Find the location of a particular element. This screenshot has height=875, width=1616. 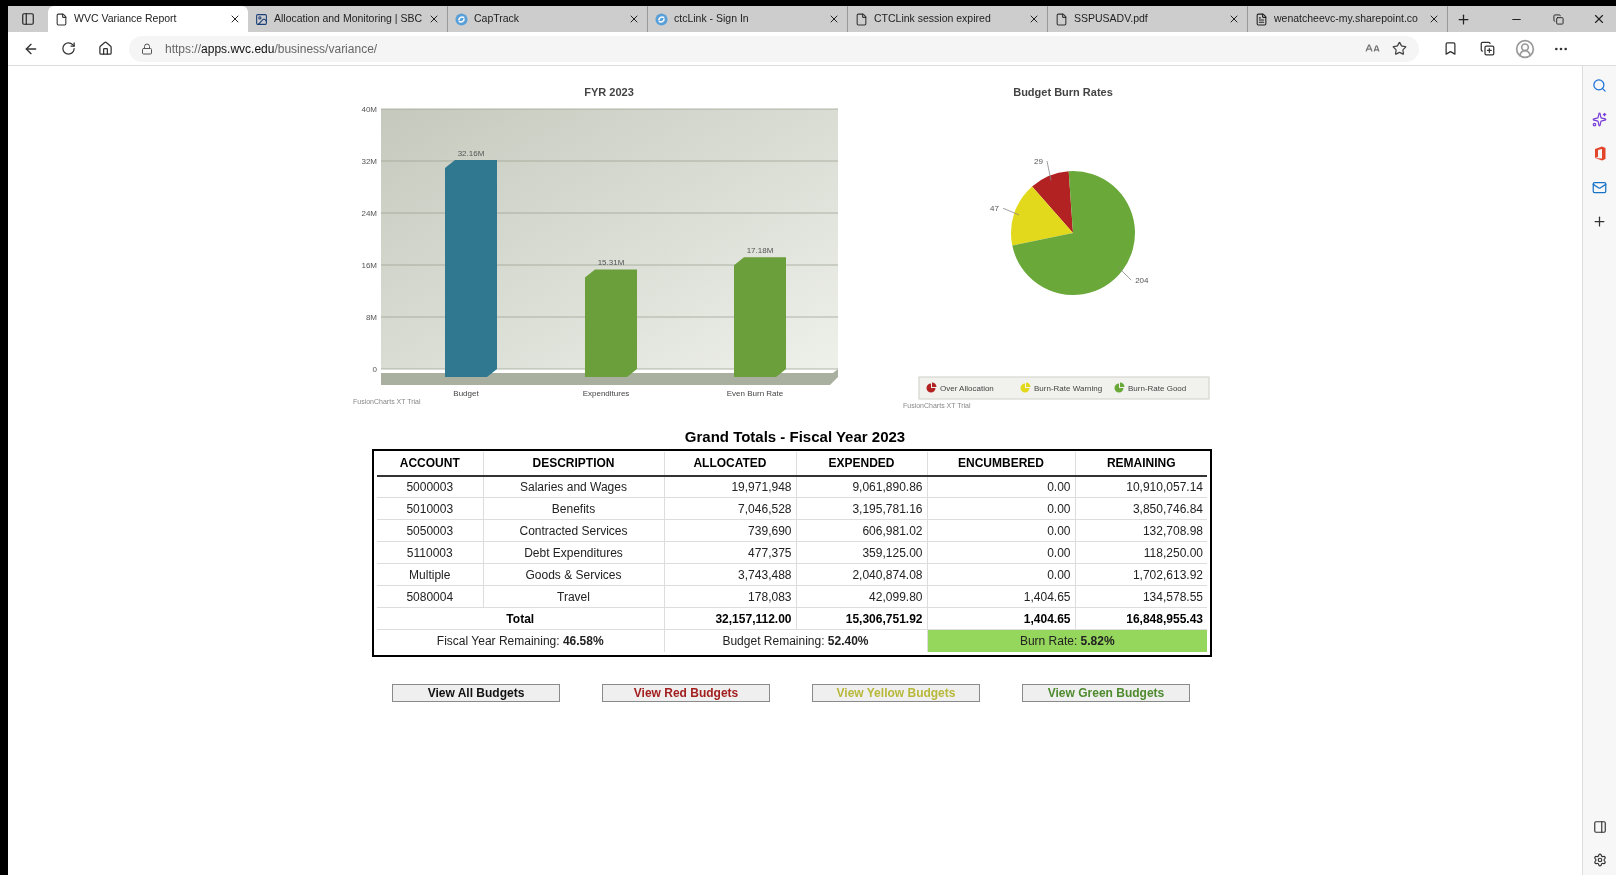

table-cell: Salaries and Wages is located at coordinates (573, 486).